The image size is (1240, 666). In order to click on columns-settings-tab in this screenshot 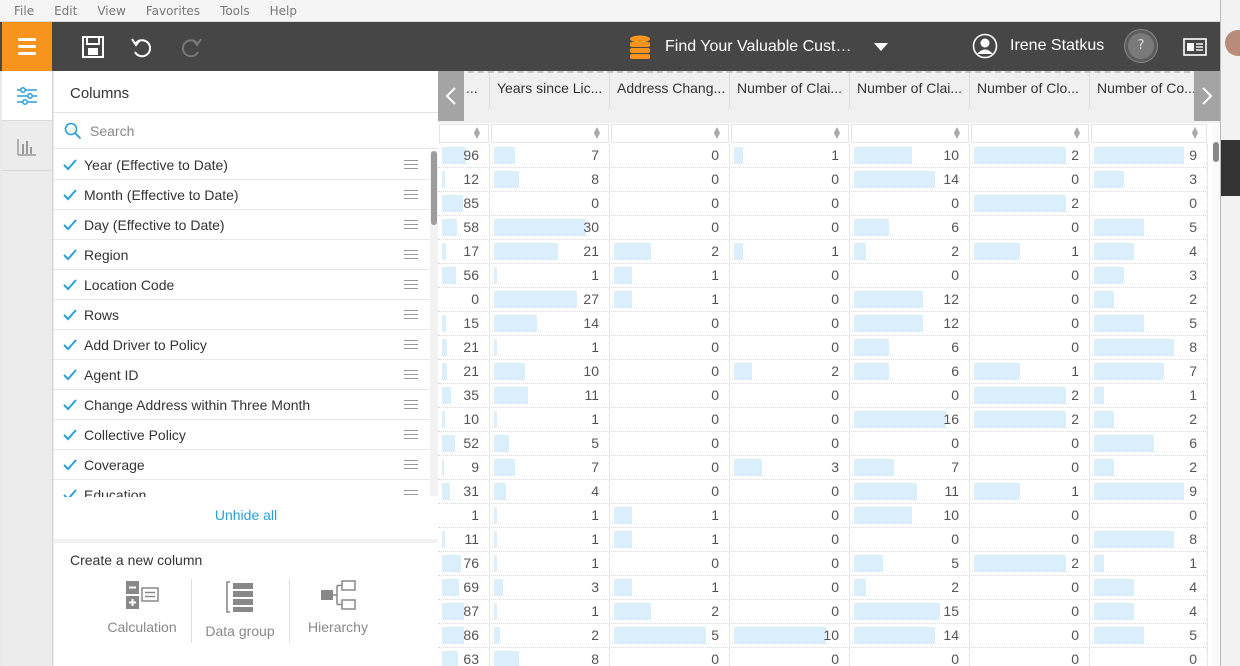, I will do `click(27, 96)`.